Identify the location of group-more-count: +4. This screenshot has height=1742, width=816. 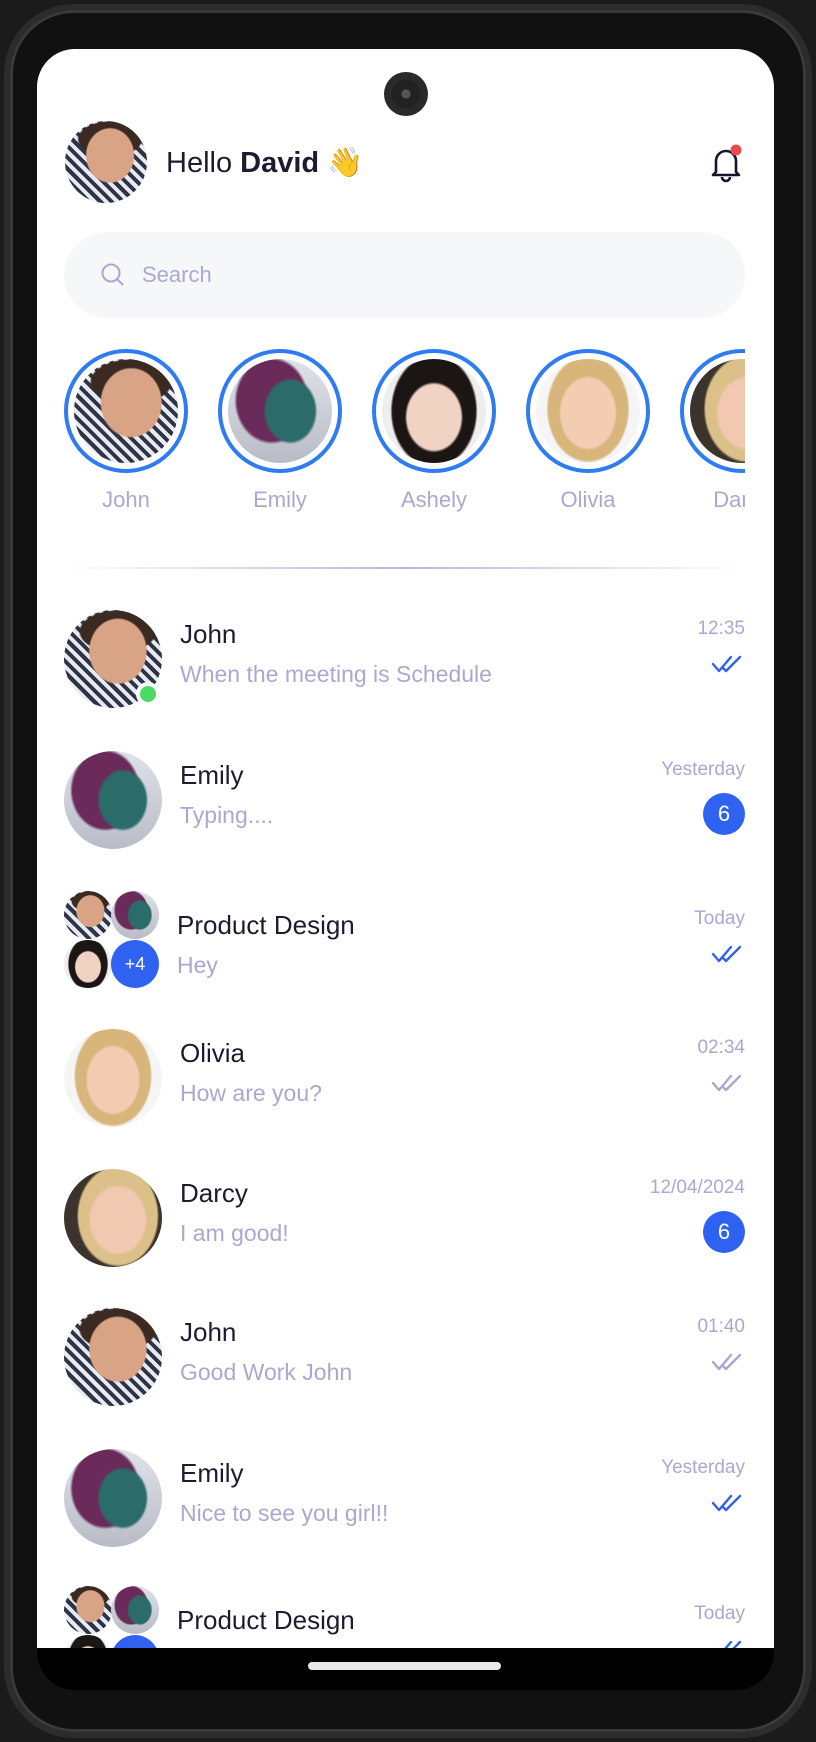
(135, 964).